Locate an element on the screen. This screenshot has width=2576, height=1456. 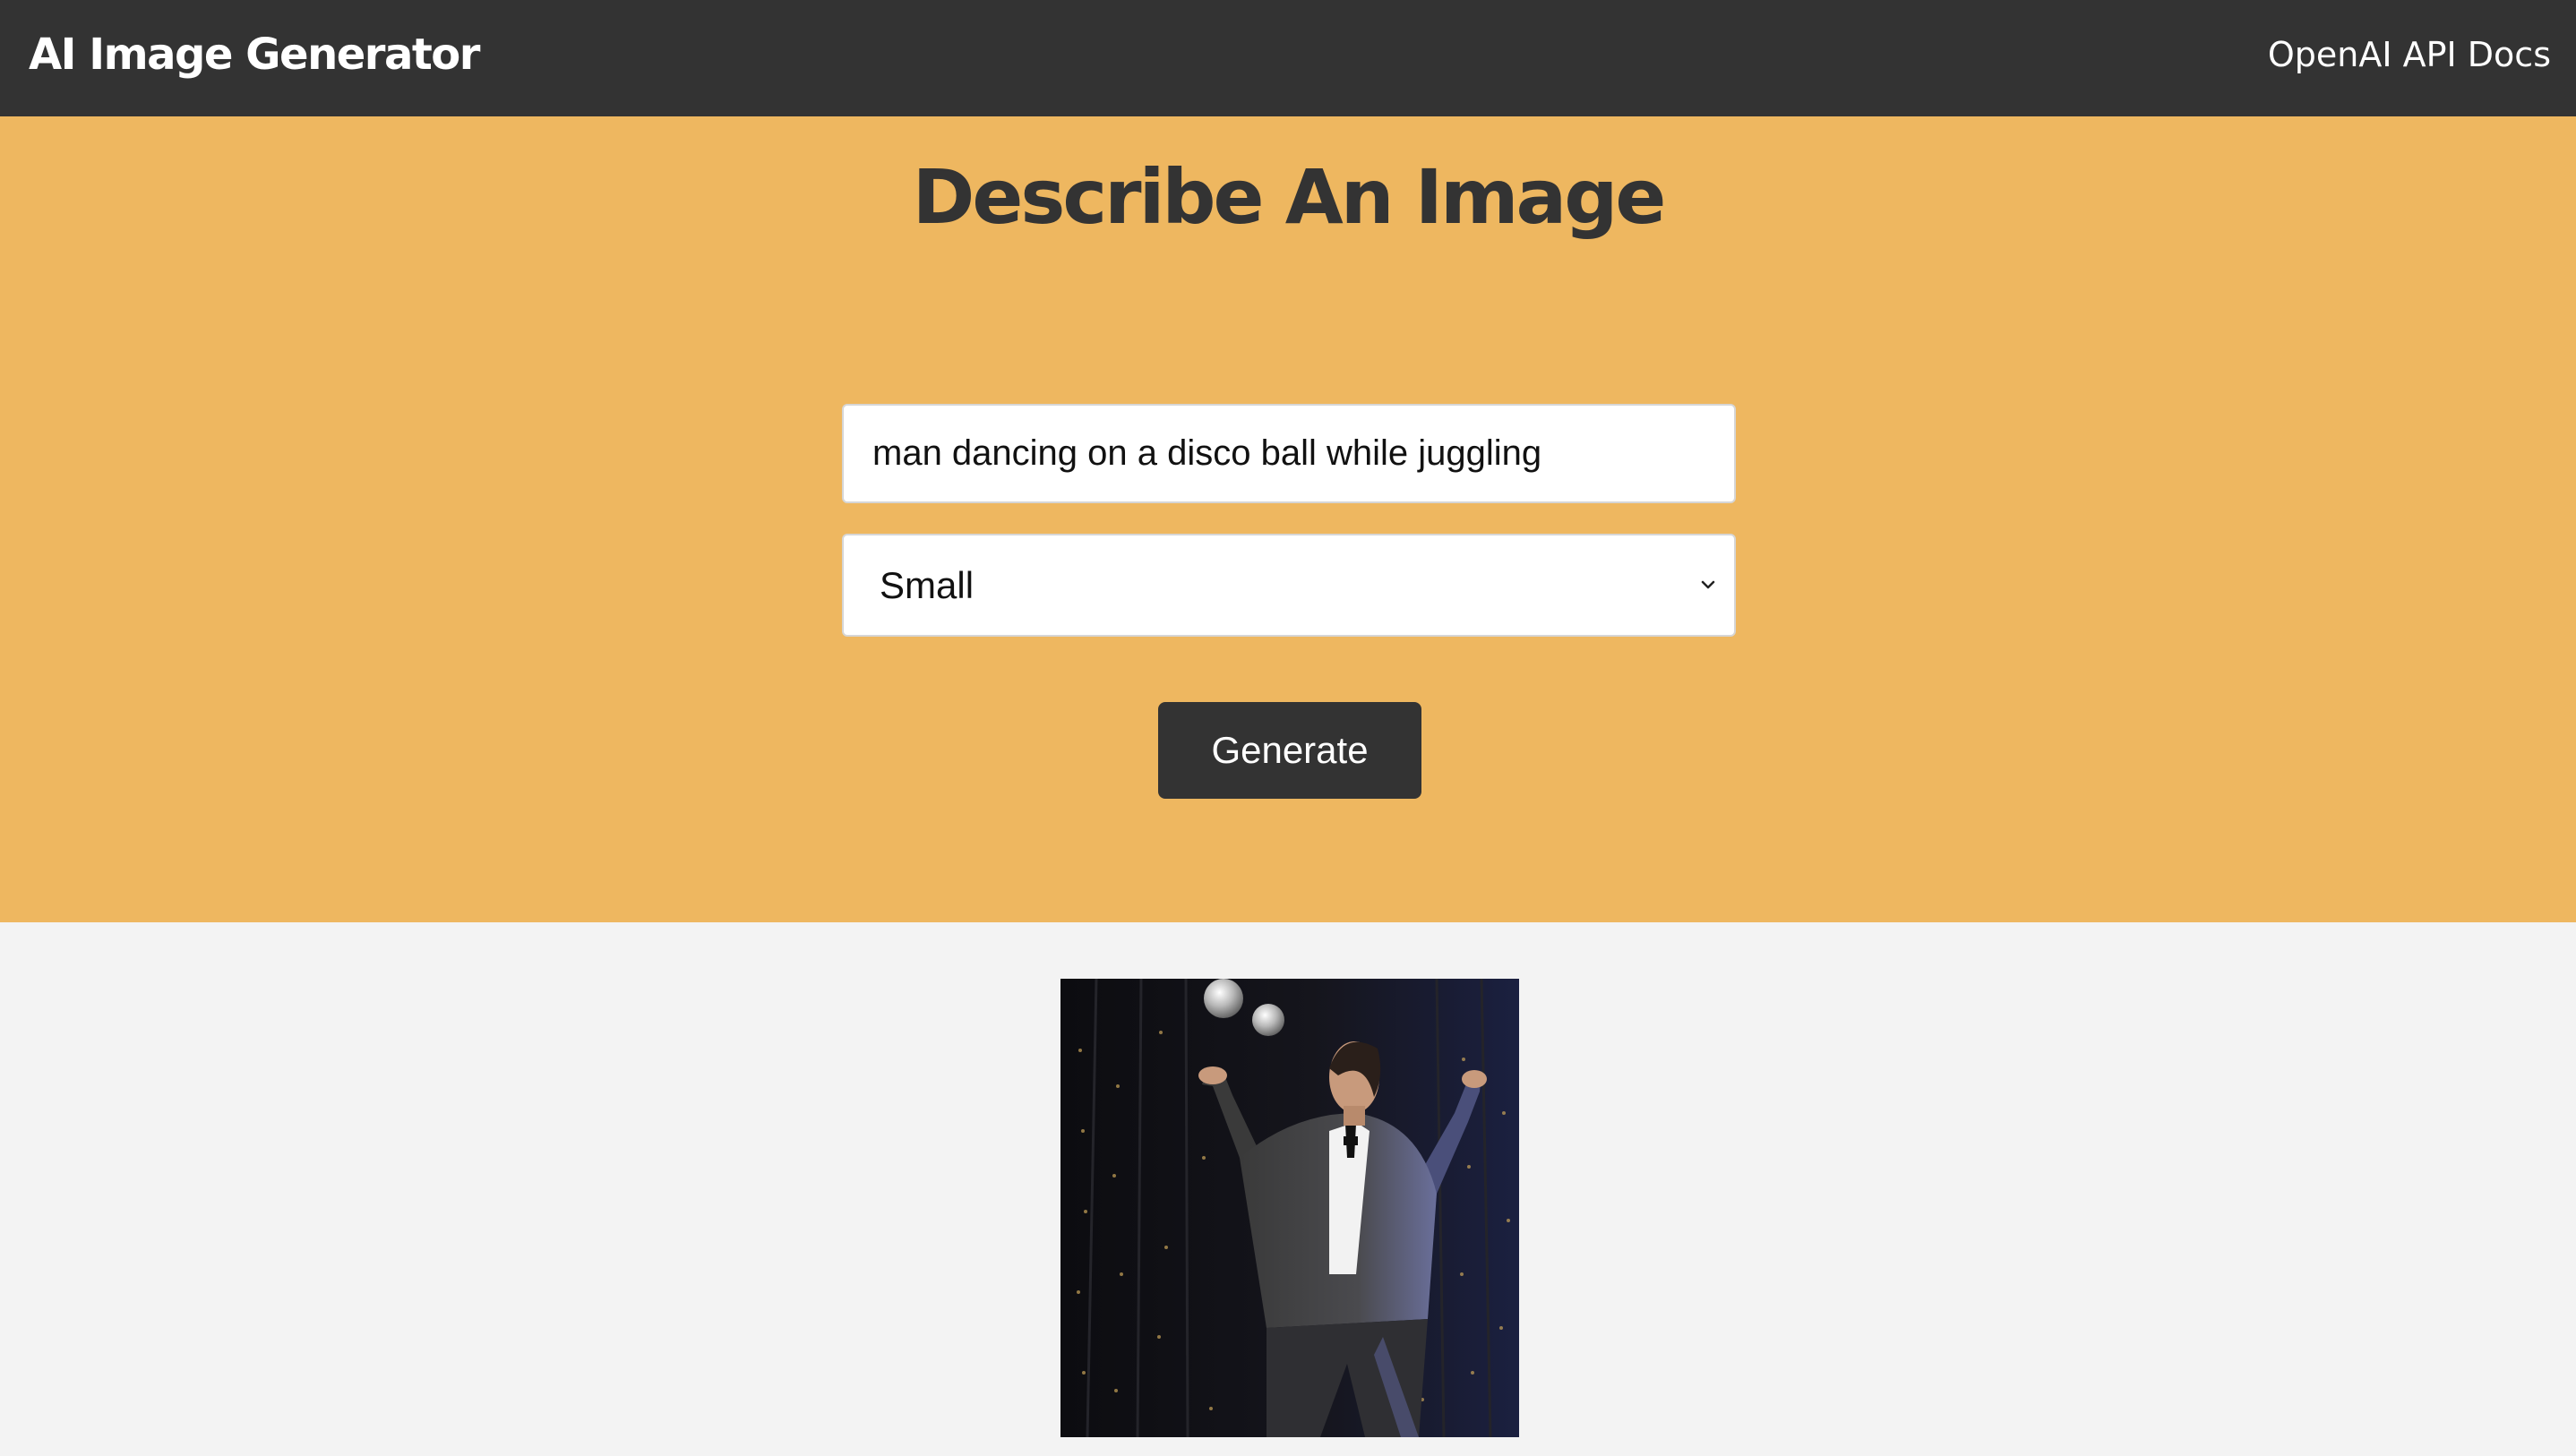
size-select-value: Small is located at coordinates (927, 585).